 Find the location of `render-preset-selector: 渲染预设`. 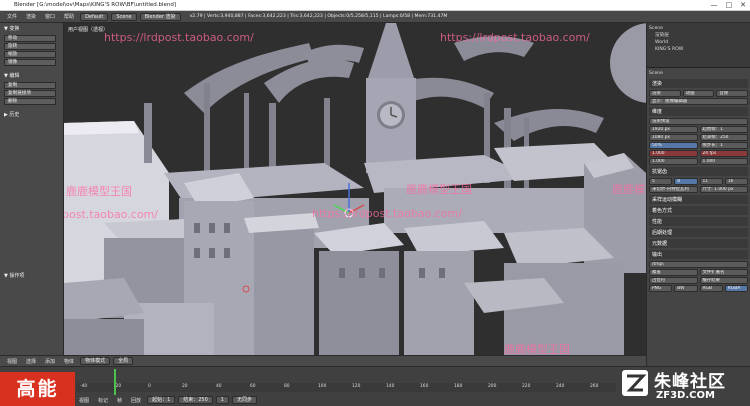

render-preset-selector: 渲染预设 is located at coordinates (698, 121).